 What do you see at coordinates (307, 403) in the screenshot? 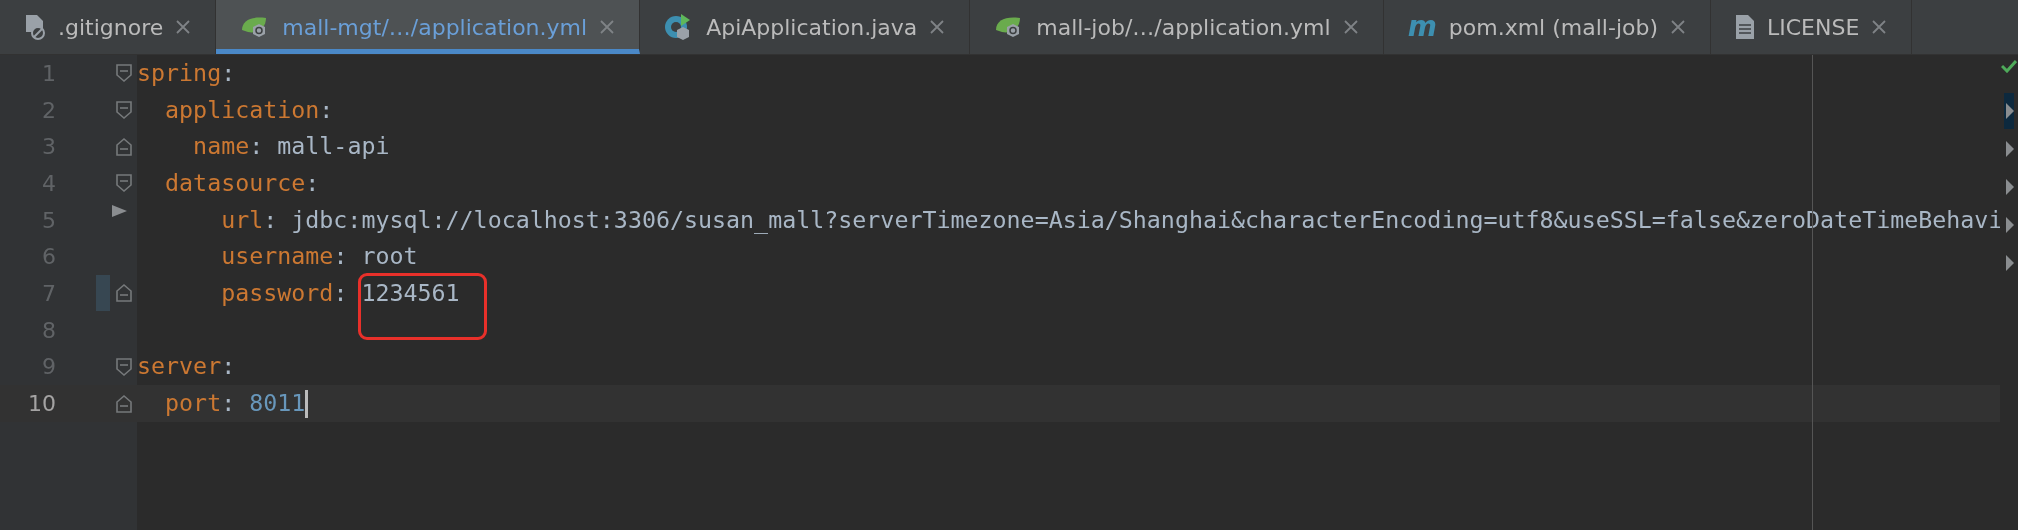
I see `text-cursor` at bounding box center [307, 403].